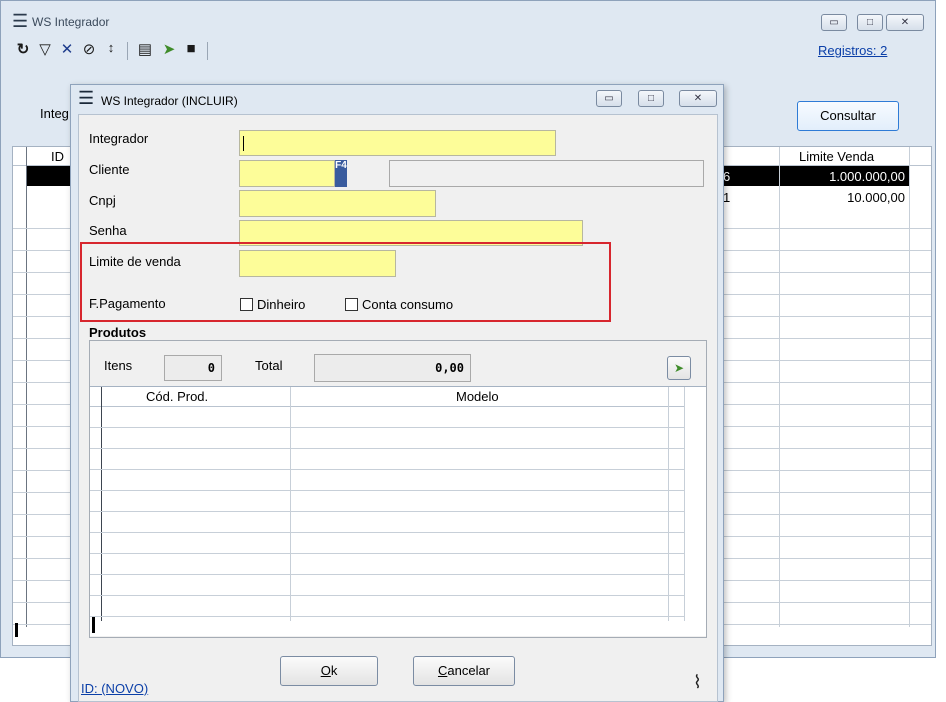 The height and width of the screenshot is (702, 946). What do you see at coordinates (118, 332) in the screenshot?
I see `produtos-title: Produtos` at bounding box center [118, 332].